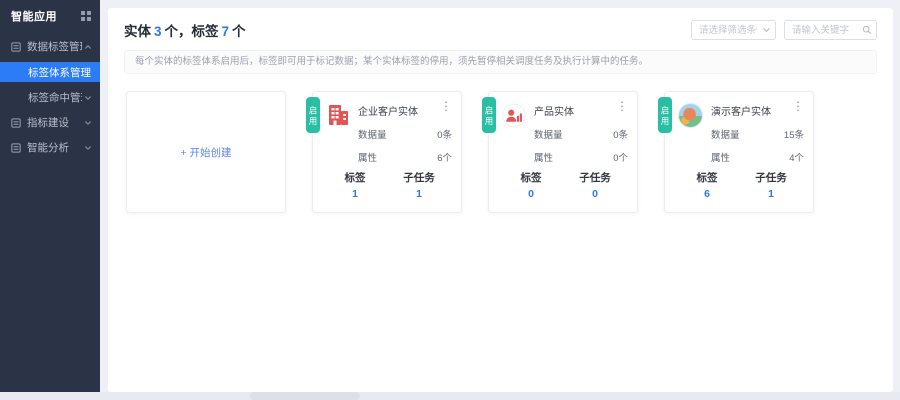 The image size is (900, 400). I want to click on tag-count: 7, so click(225, 31).